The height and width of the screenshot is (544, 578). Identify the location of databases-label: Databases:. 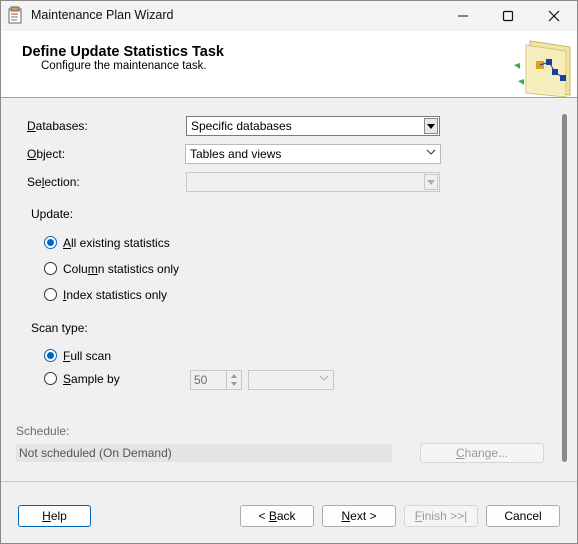
(57, 126).